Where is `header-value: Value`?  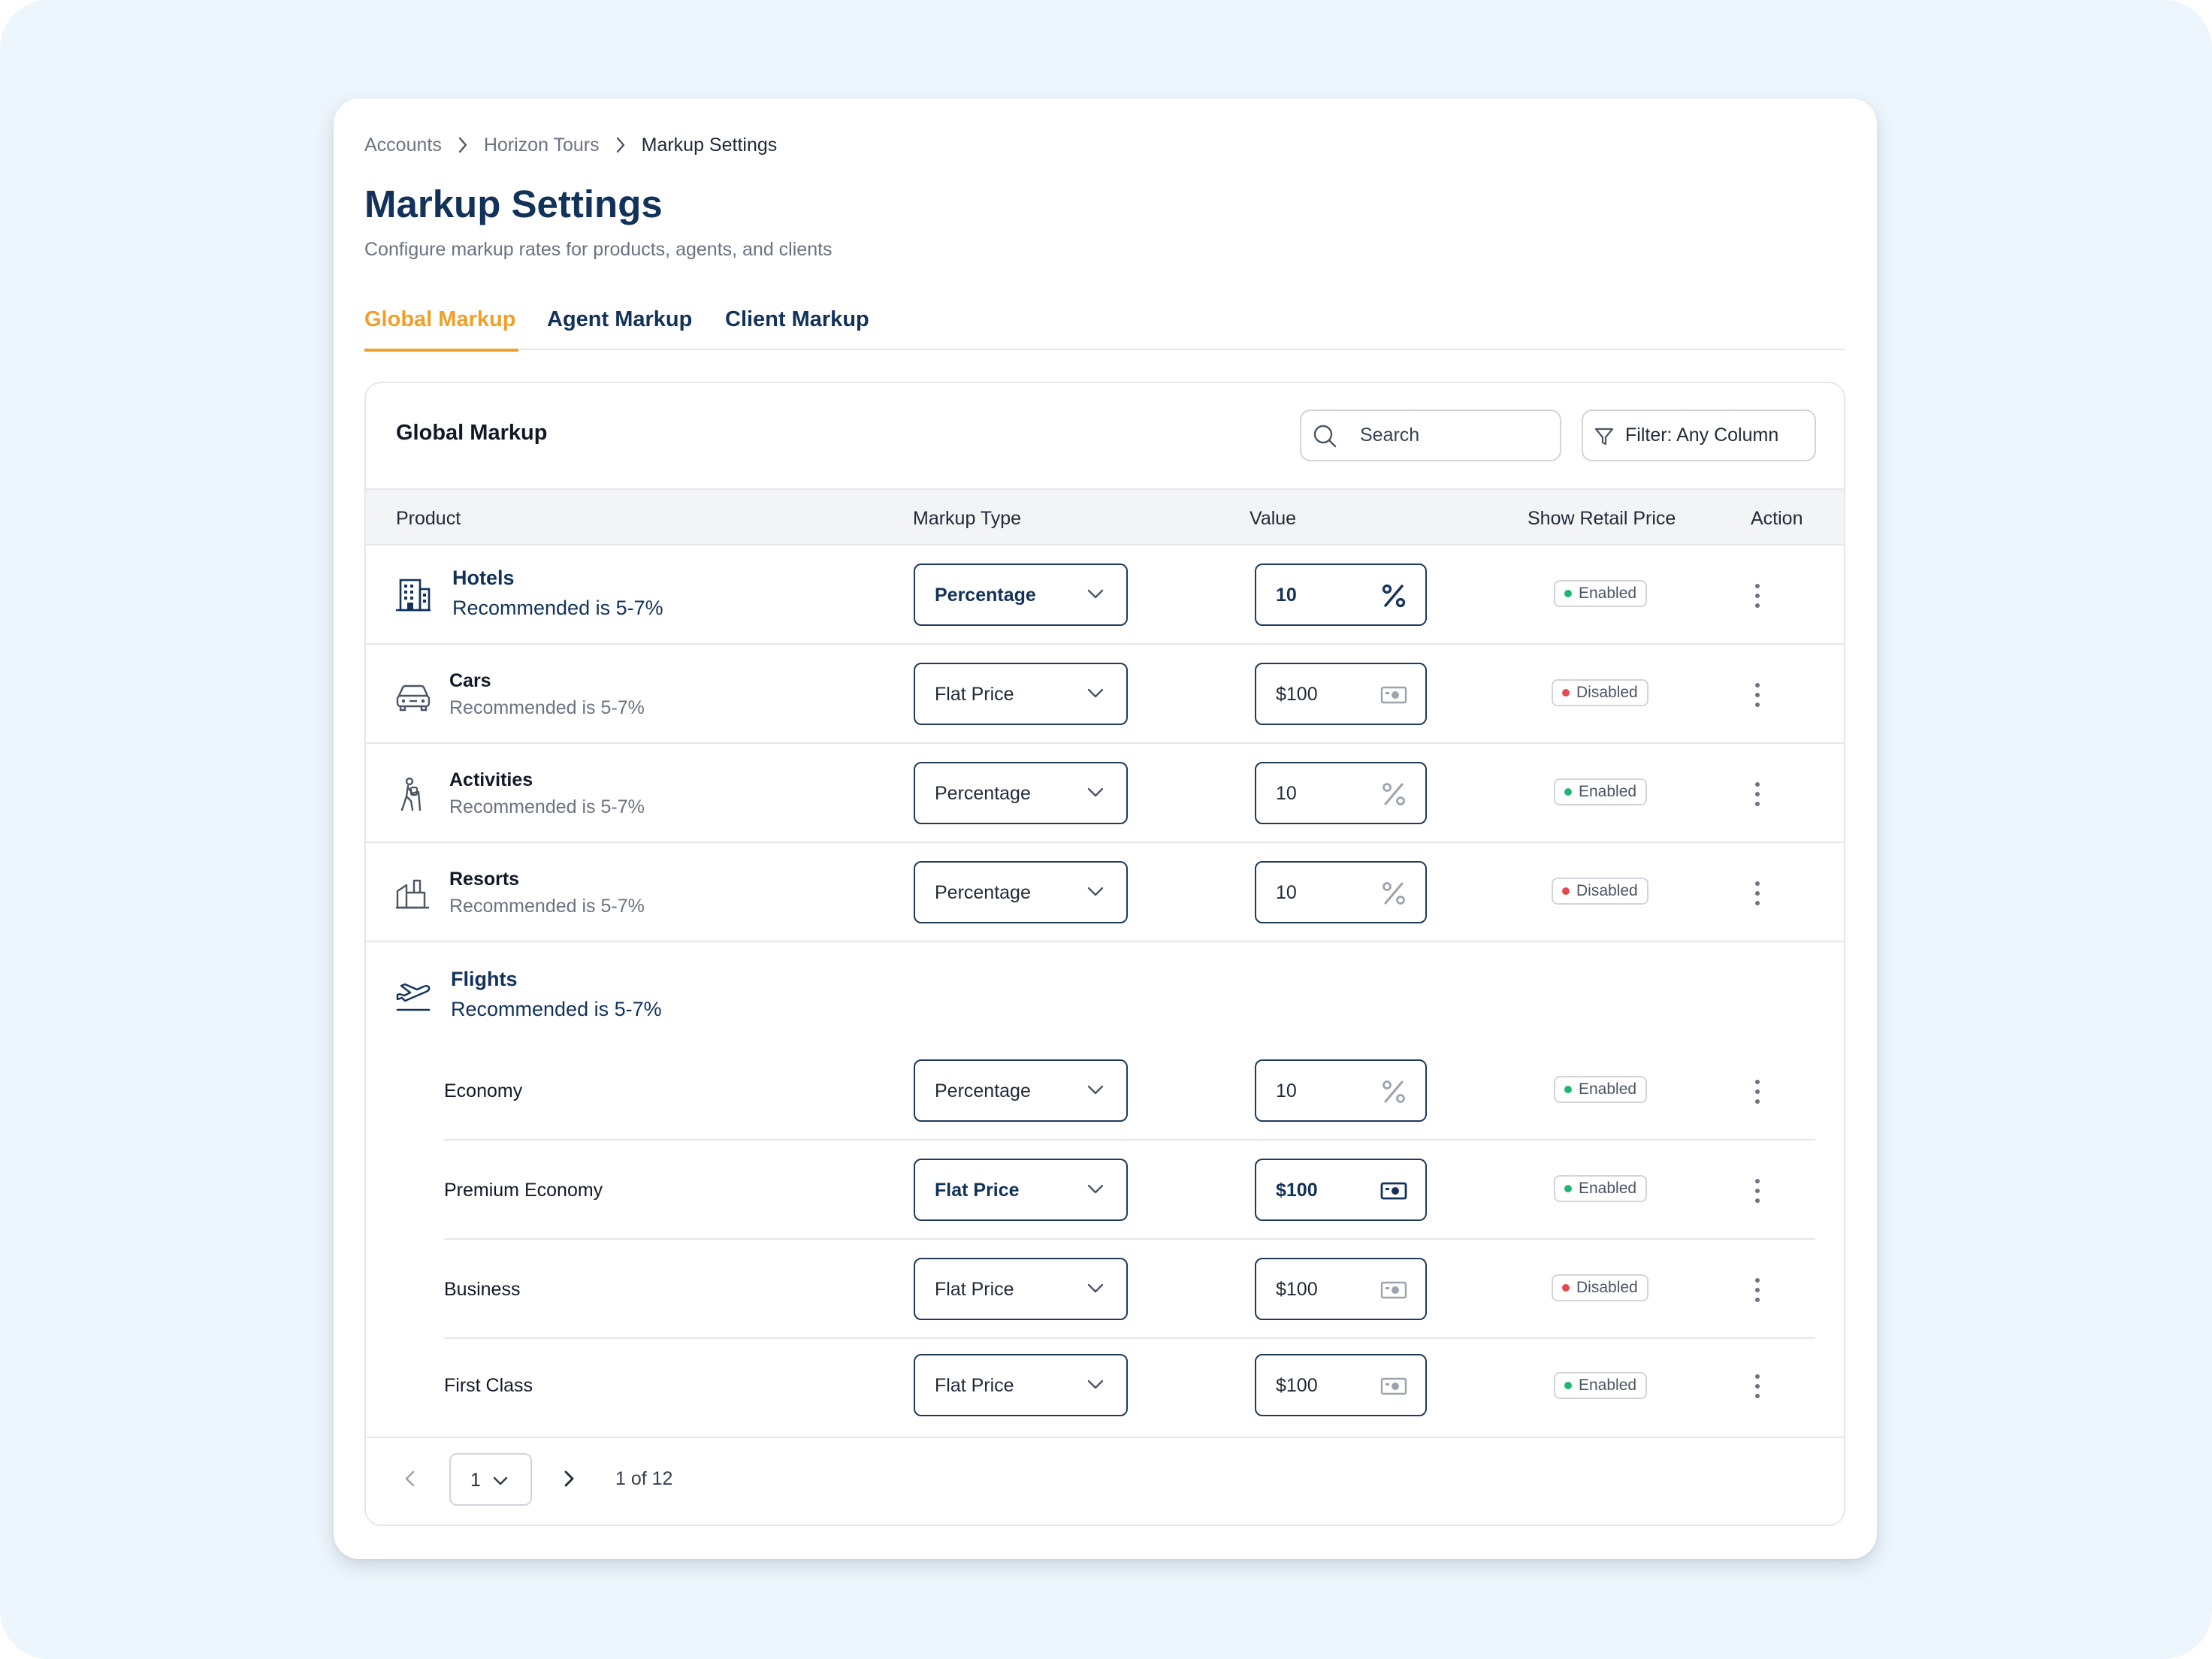
header-value: Value is located at coordinates (1274, 518).